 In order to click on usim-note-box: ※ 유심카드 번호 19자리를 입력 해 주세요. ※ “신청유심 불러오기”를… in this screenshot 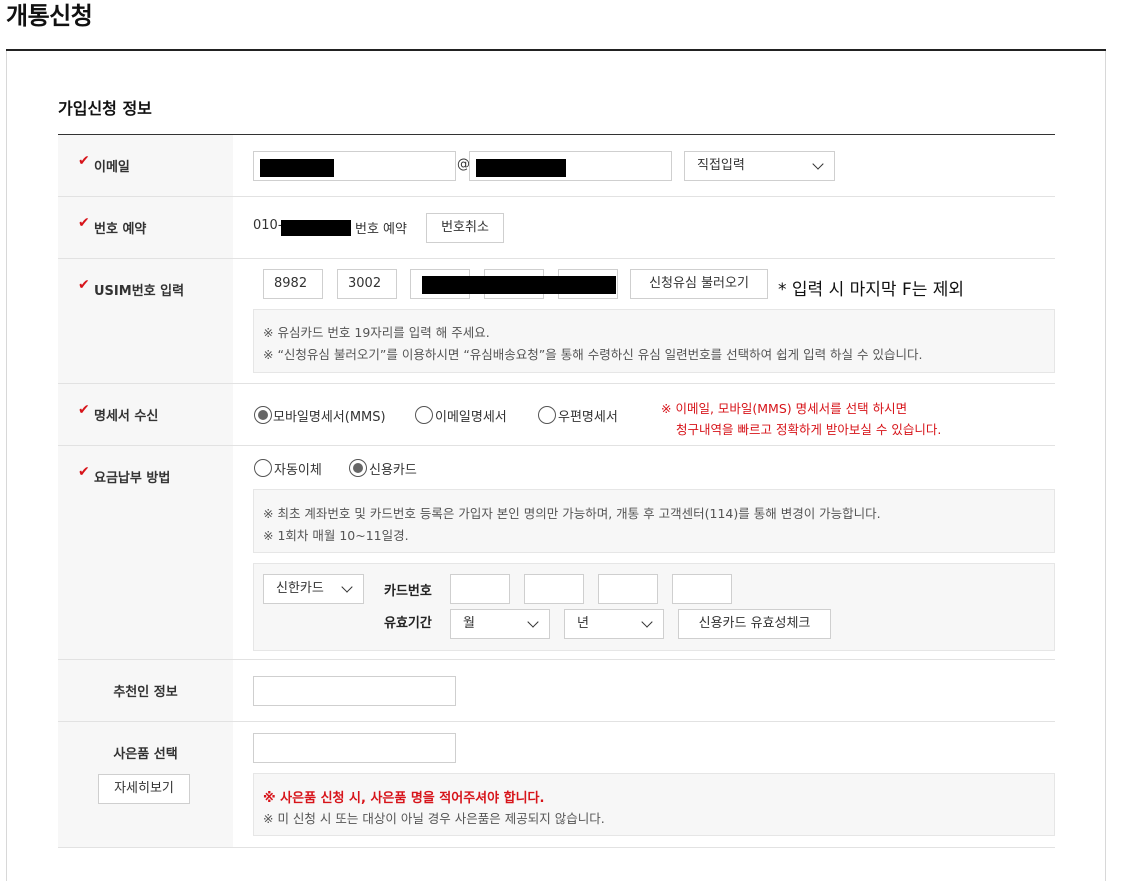, I will do `click(654, 341)`.